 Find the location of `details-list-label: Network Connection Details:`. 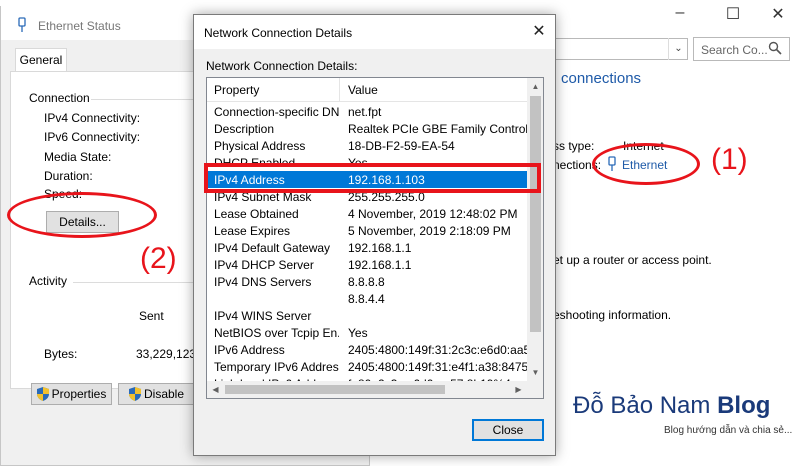

details-list-label: Network Connection Details: is located at coordinates (282, 66).